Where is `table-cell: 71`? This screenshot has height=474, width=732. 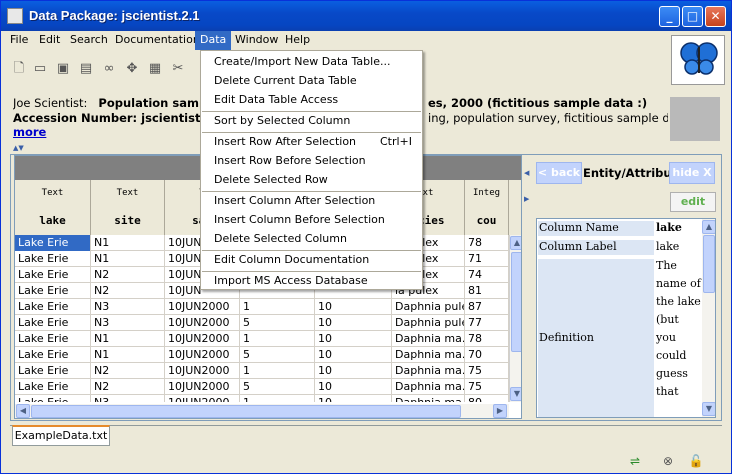 table-cell: 71 is located at coordinates (487, 259).